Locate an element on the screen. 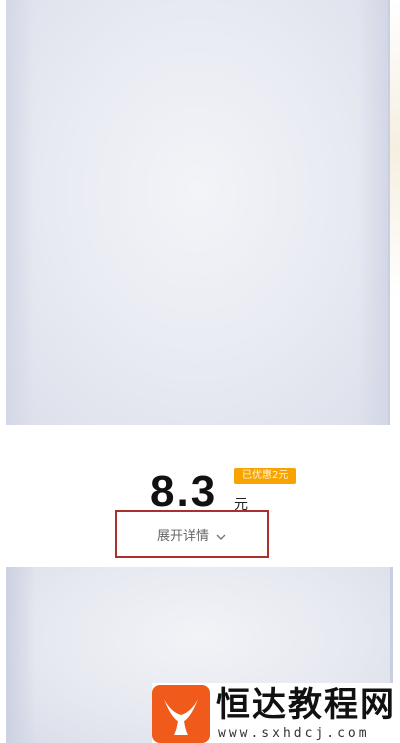 This screenshot has width=400, height=743. chevron-down-icon is located at coordinates (221, 534).